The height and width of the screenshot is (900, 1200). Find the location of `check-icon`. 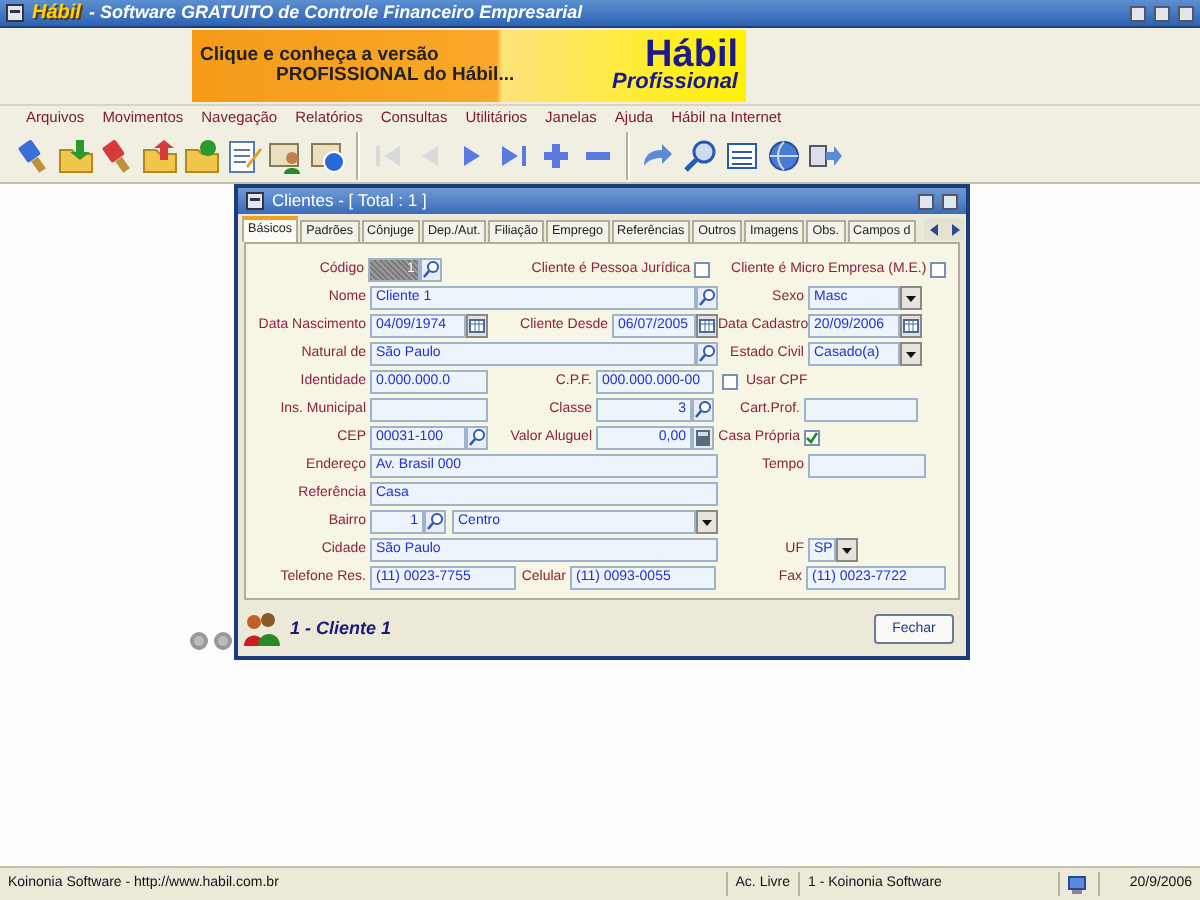

check-icon is located at coordinates (812, 437).